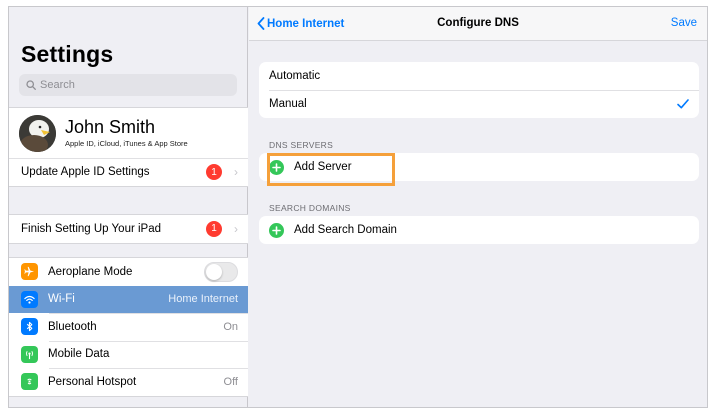  Describe the element at coordinates (29, 354) in the screenshot. I see `antenna-icon` at that location.